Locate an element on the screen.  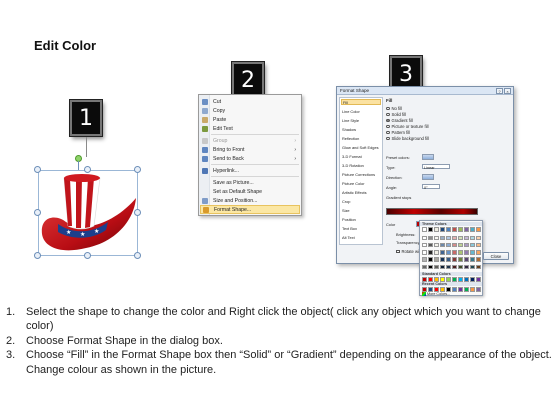
category-3d-format: 3-D Format is located at coordinates (352, 156).